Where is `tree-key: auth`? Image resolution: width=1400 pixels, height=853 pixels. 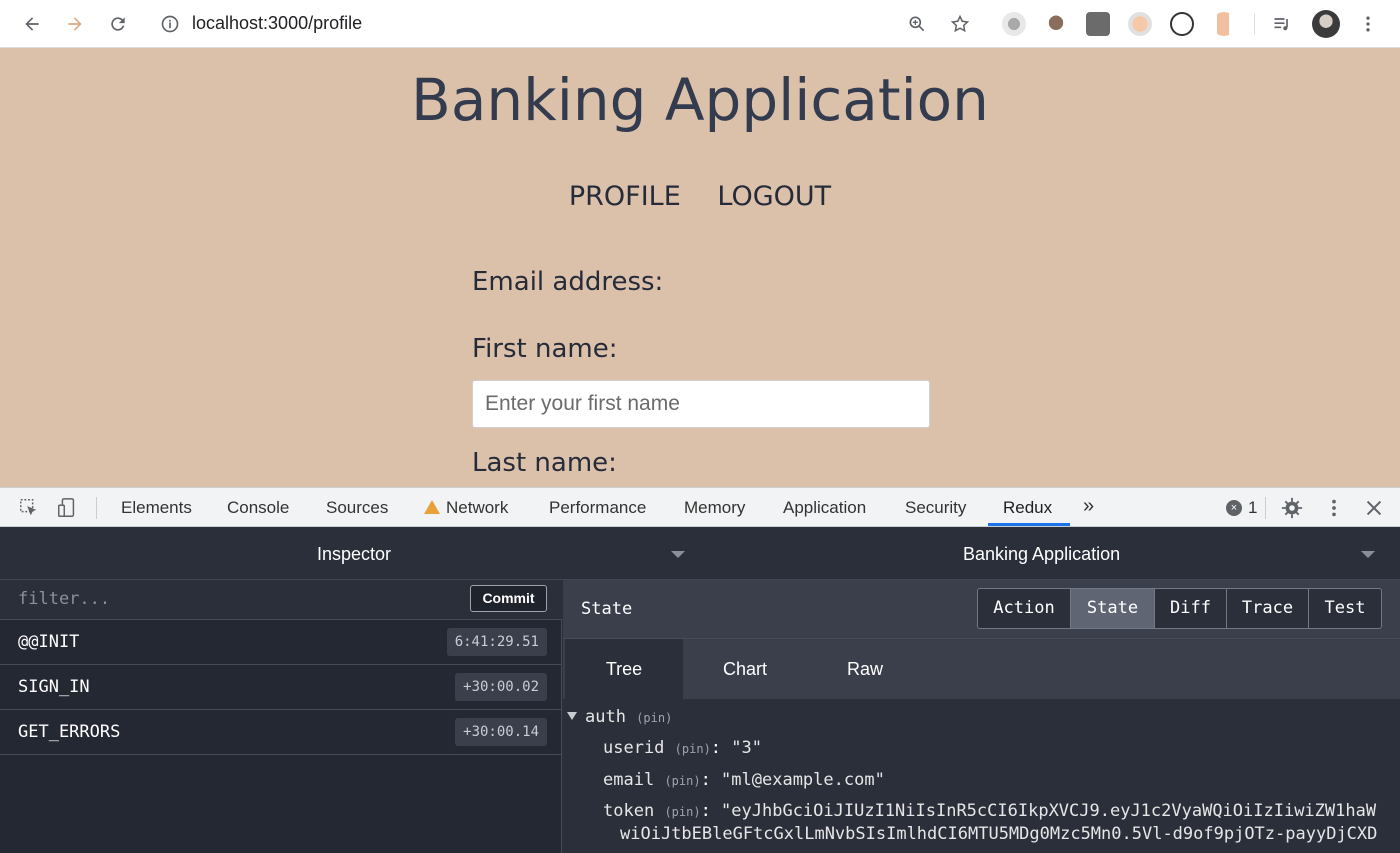 tree-key: auth is located at coordinates (605, 717).